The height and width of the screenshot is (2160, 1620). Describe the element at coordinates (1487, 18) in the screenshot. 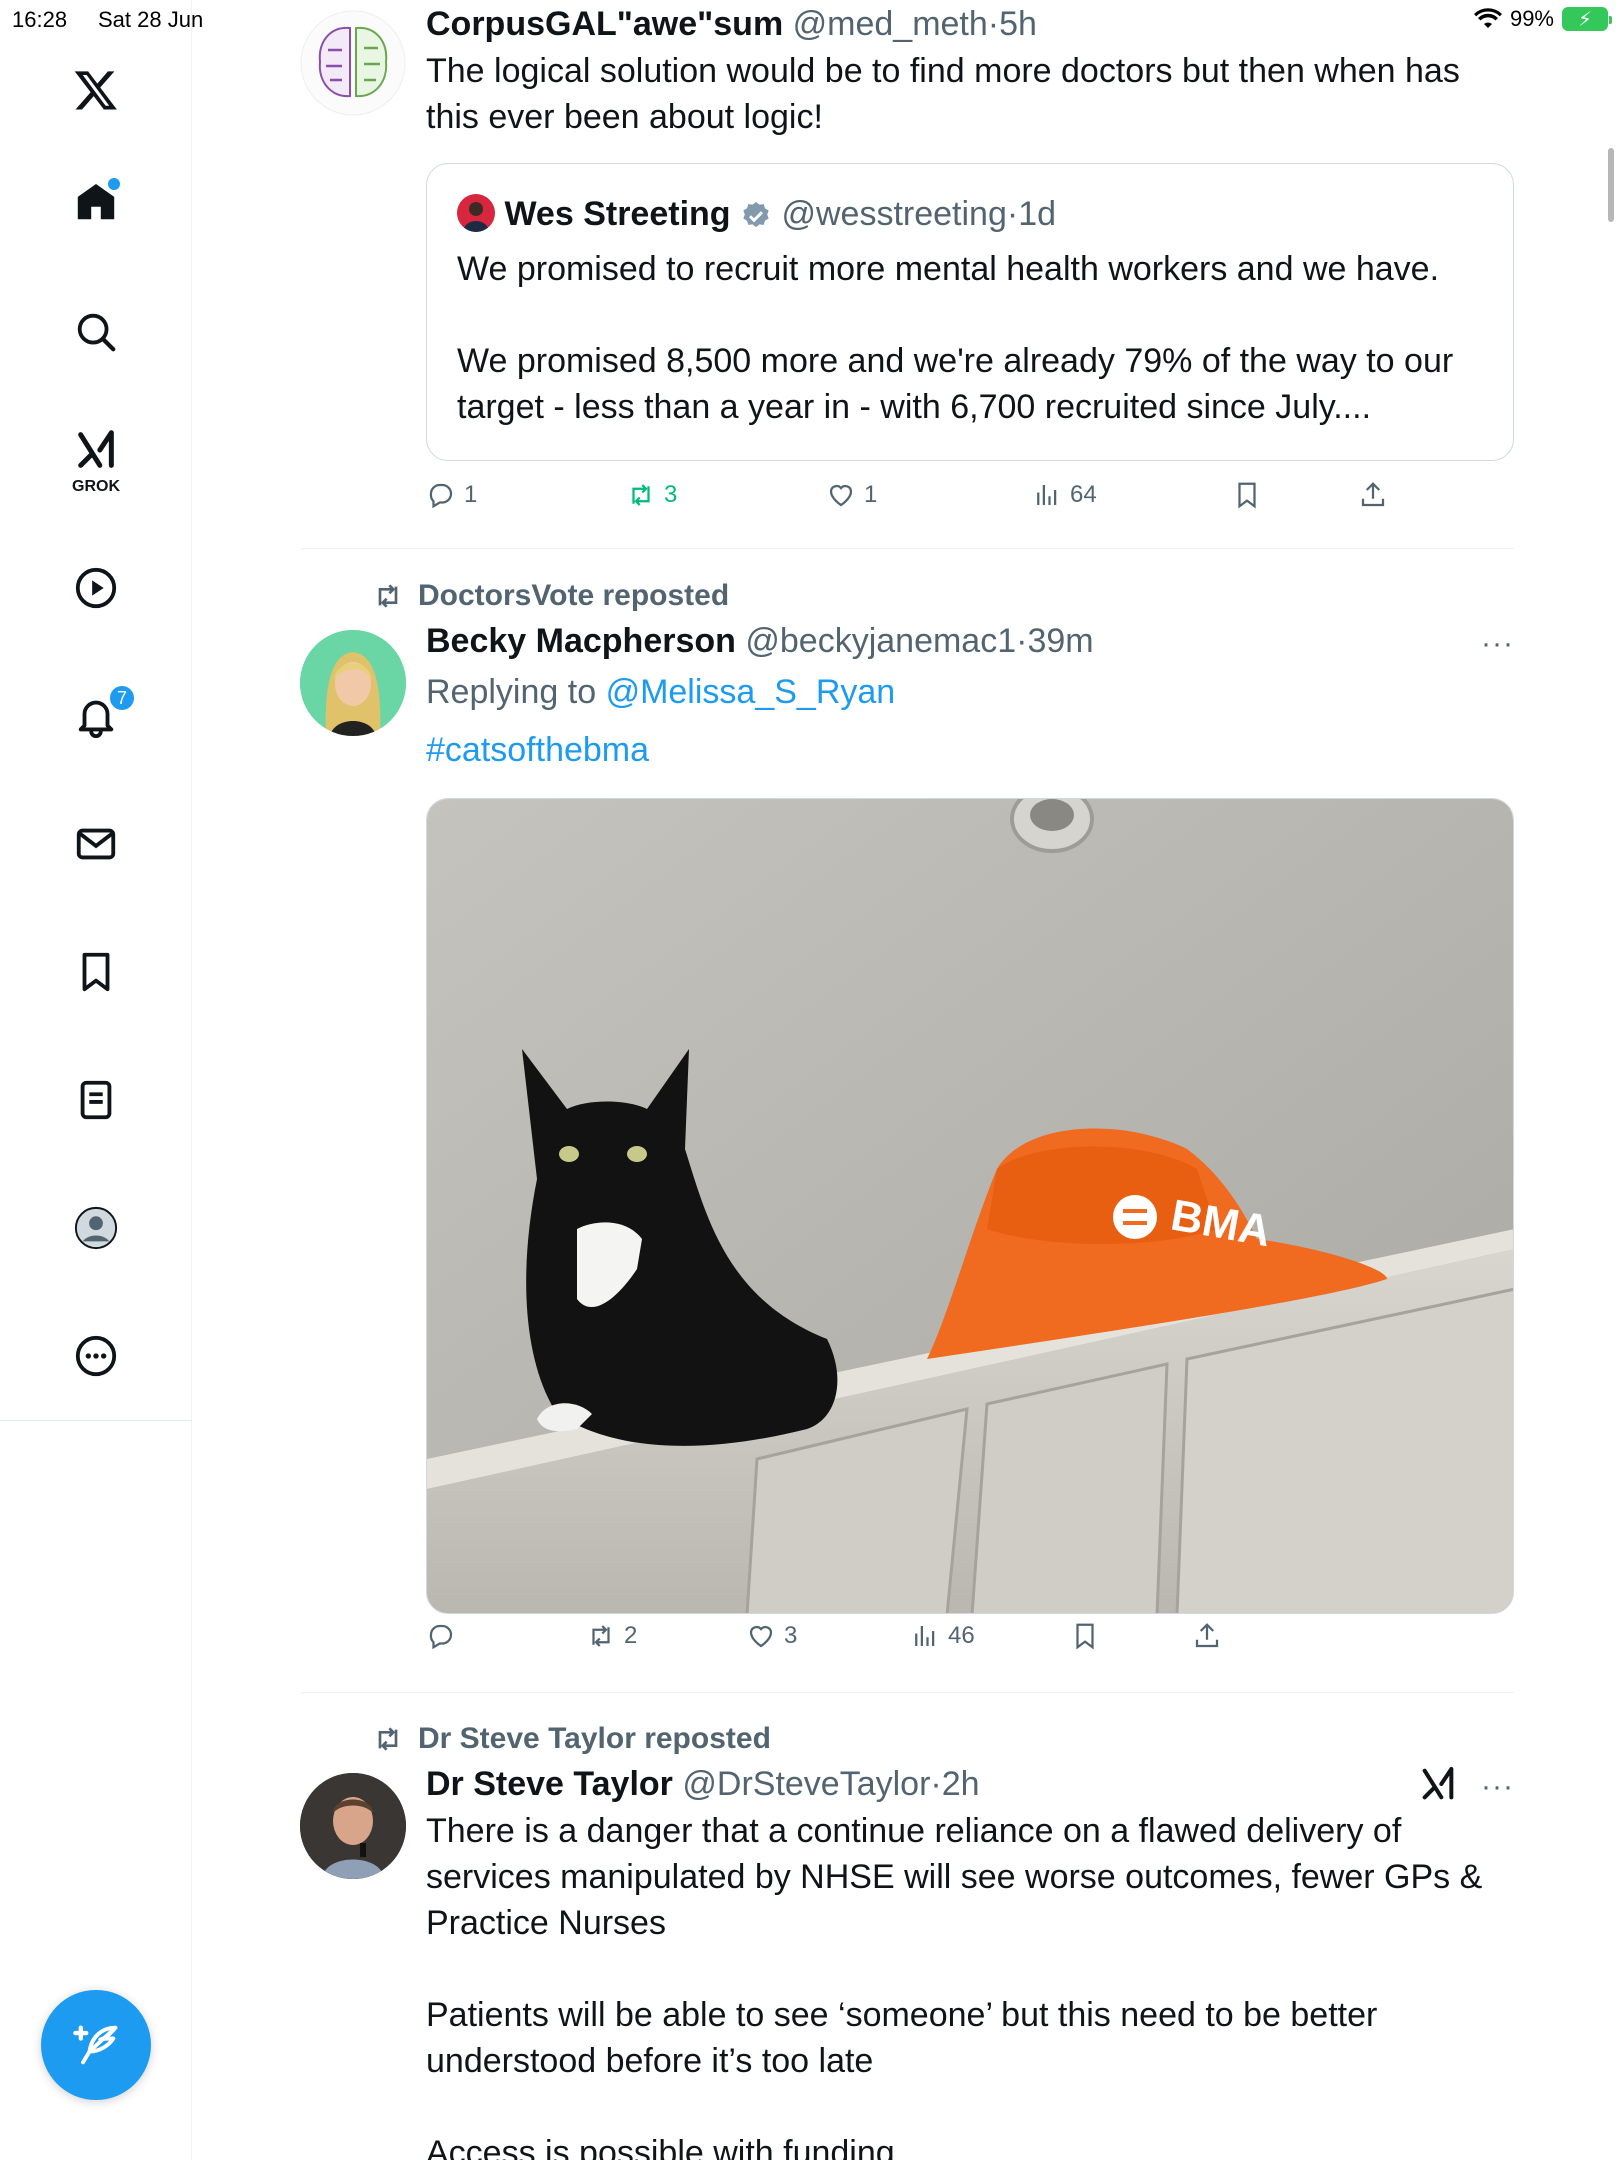

I see `wifi-icon` at that location.